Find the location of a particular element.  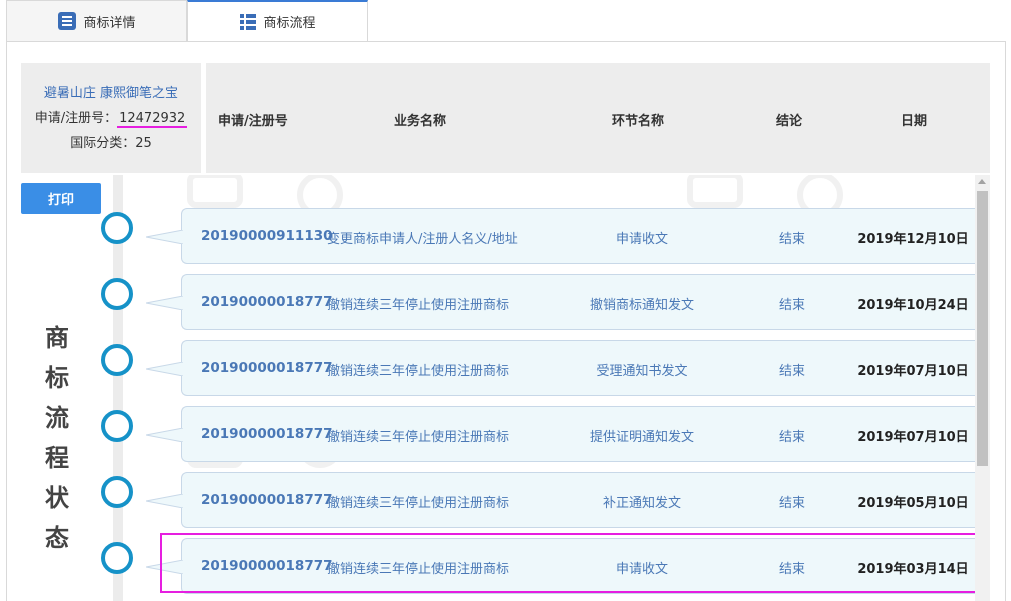

tab-trademark-flow: 商标流程 is located at coordinates (277, 21).